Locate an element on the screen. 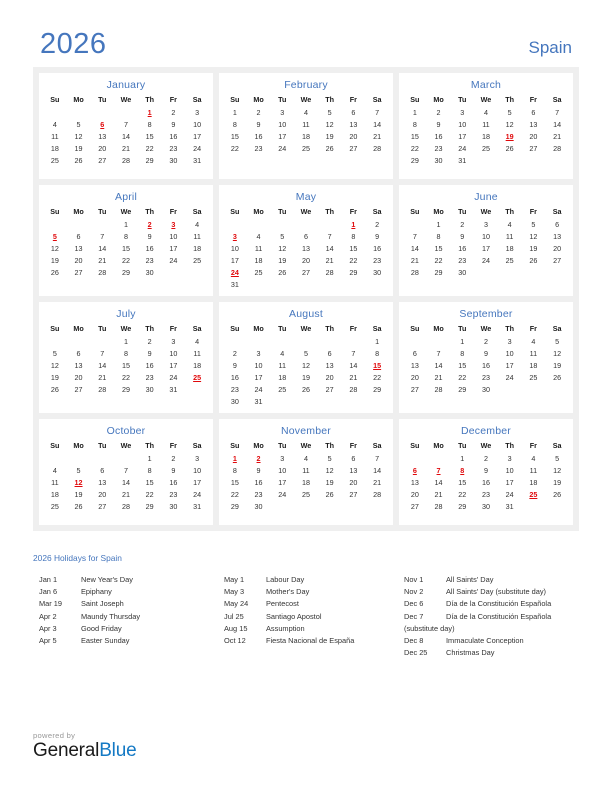  day-cell: 18 is located at coordinates (305, 482).